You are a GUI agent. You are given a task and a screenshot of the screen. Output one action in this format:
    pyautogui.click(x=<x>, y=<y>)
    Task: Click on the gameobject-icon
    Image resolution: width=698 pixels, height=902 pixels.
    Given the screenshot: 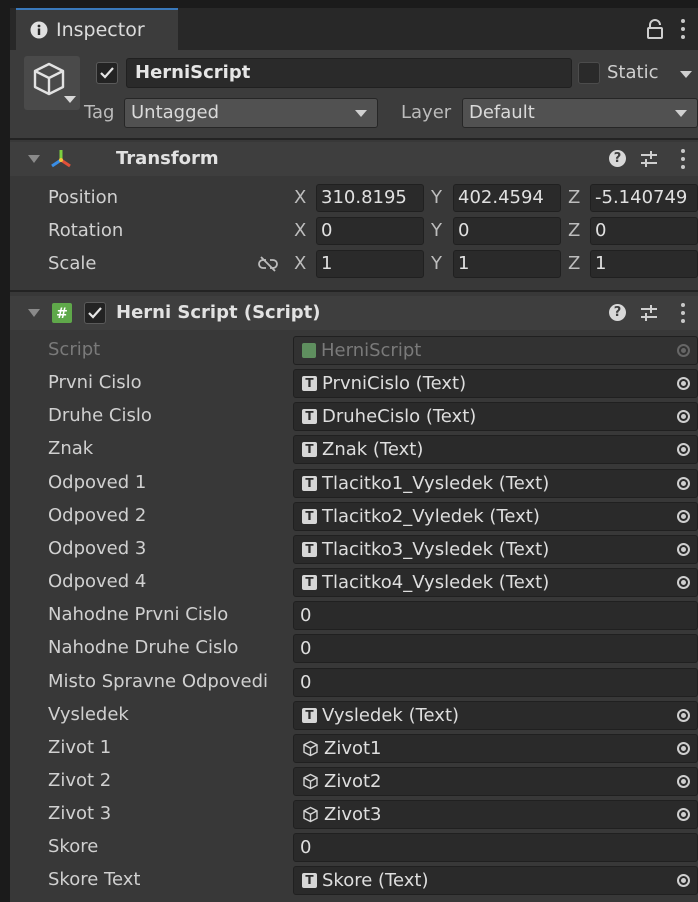 What is the action you would take?
    pyautogui.click(x=310, y=781)
    